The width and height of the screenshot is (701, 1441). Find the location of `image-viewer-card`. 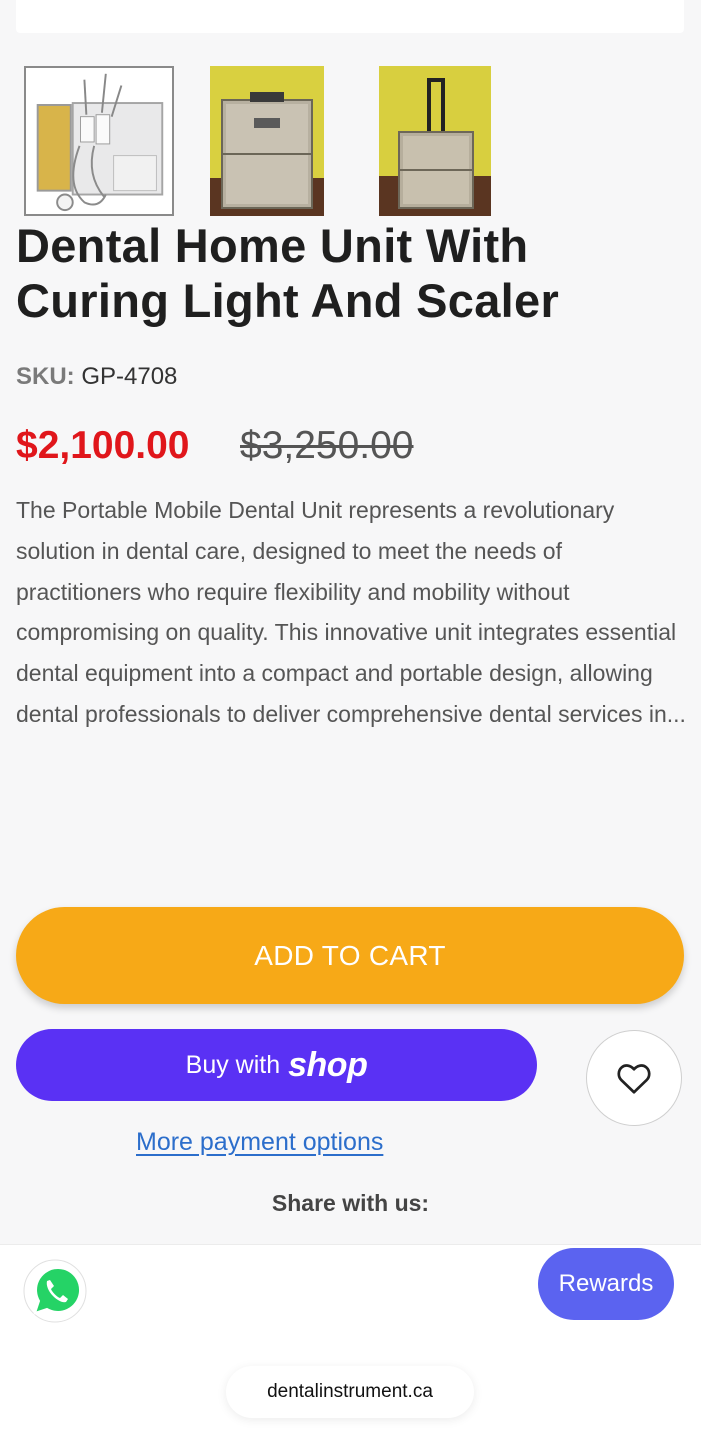

image-viewer-card is located at coordinates (350, 16).